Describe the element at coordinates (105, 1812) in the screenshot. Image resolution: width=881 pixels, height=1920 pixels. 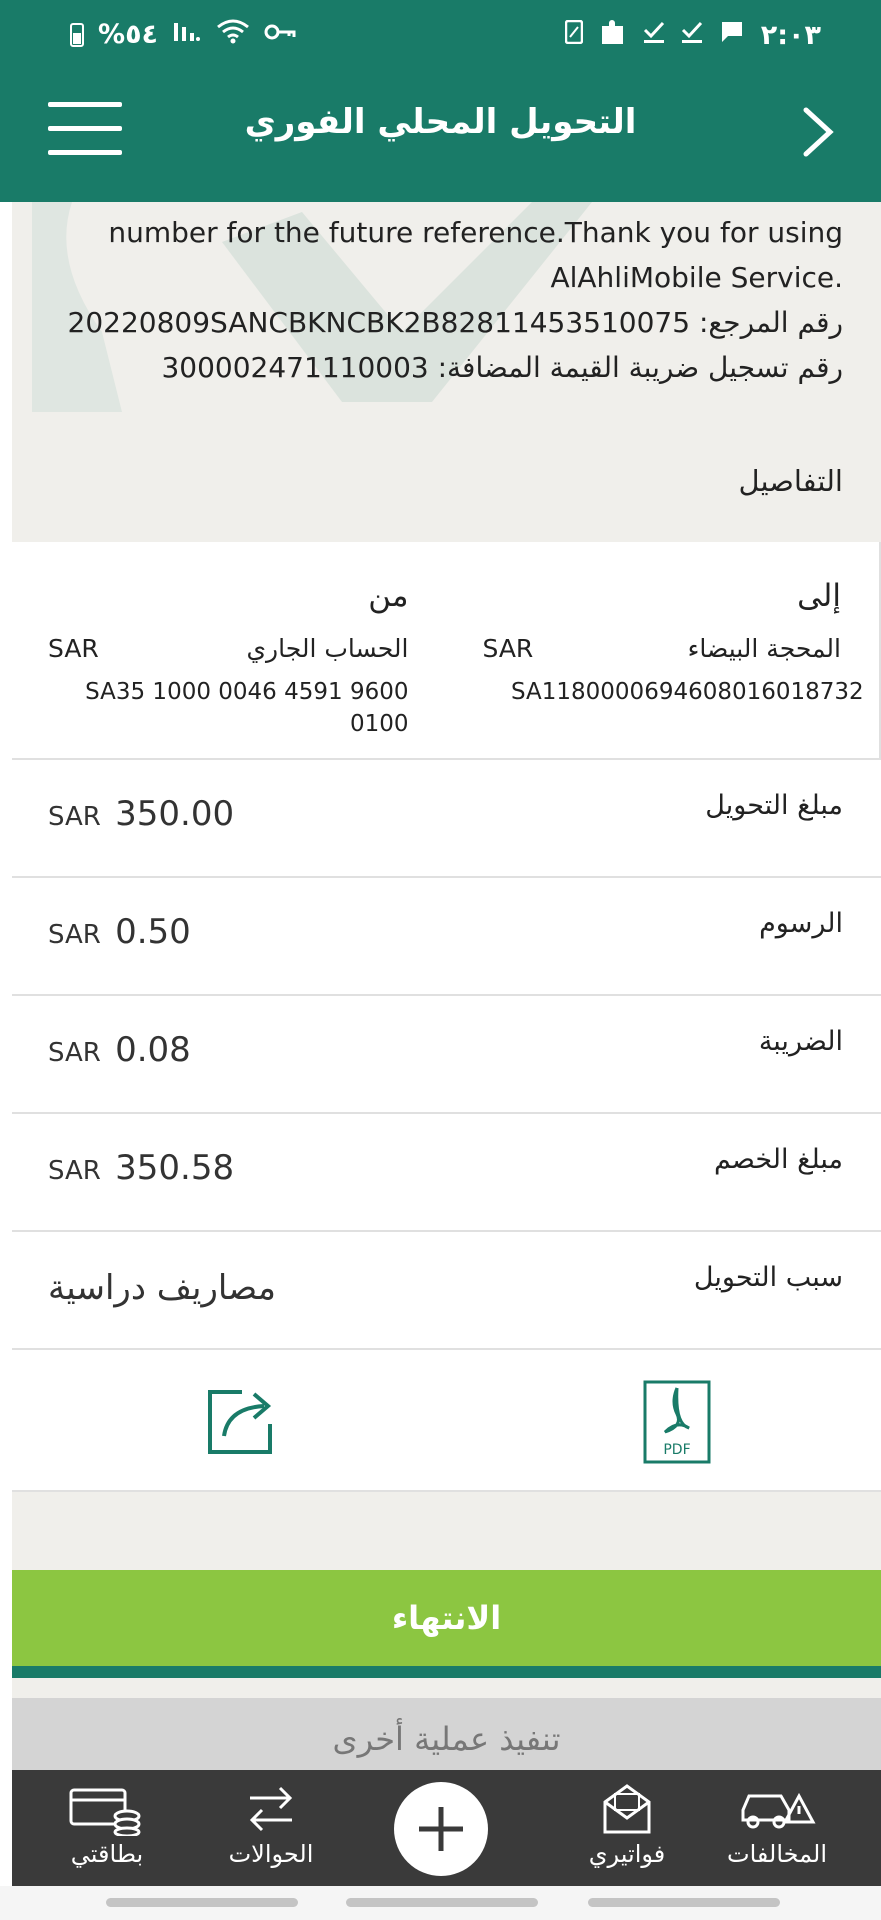
I see `card-coins-icon` at that location.